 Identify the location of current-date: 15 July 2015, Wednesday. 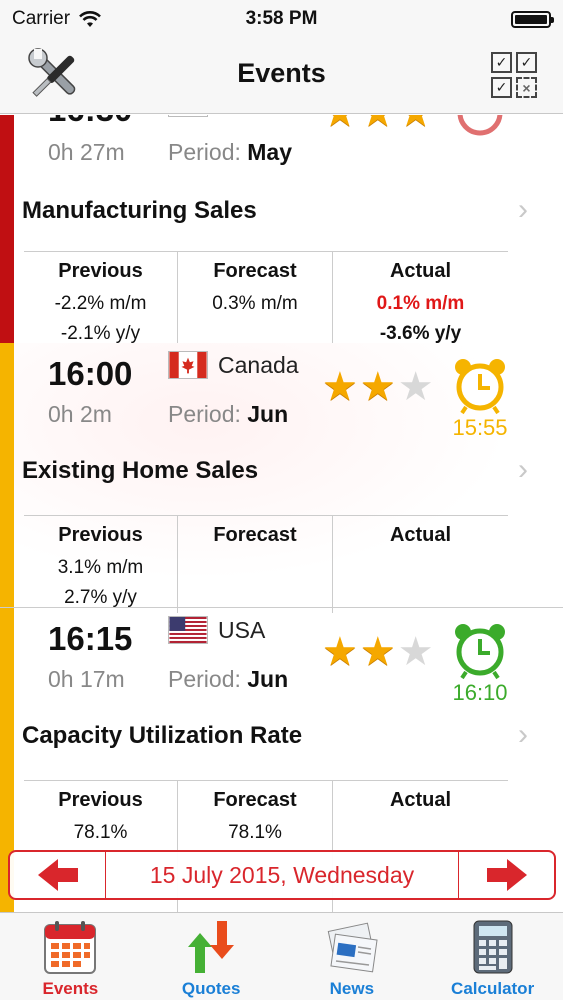
(282, 875).